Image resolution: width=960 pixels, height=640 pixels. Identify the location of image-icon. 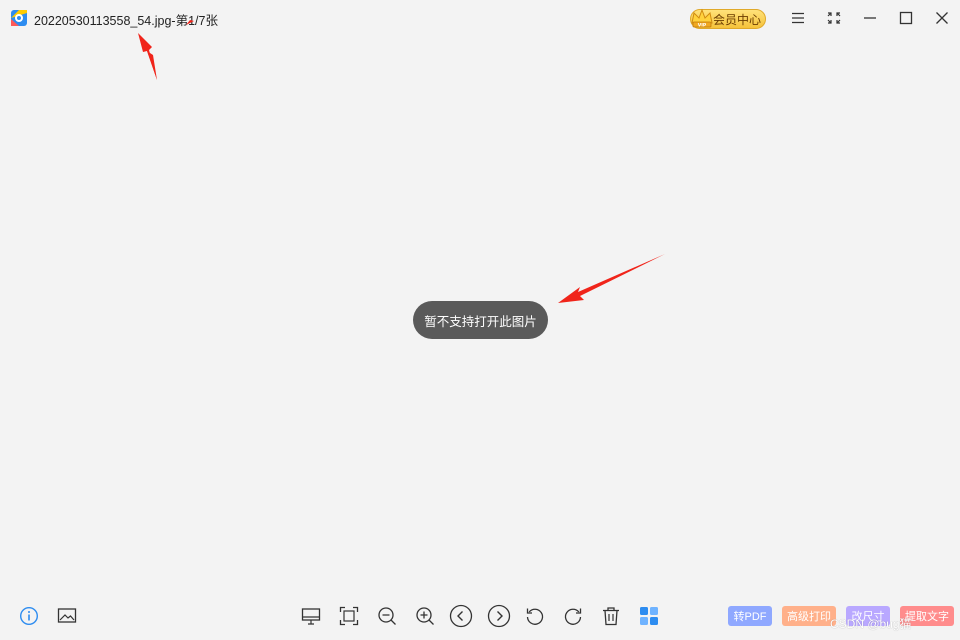
(67, 615).